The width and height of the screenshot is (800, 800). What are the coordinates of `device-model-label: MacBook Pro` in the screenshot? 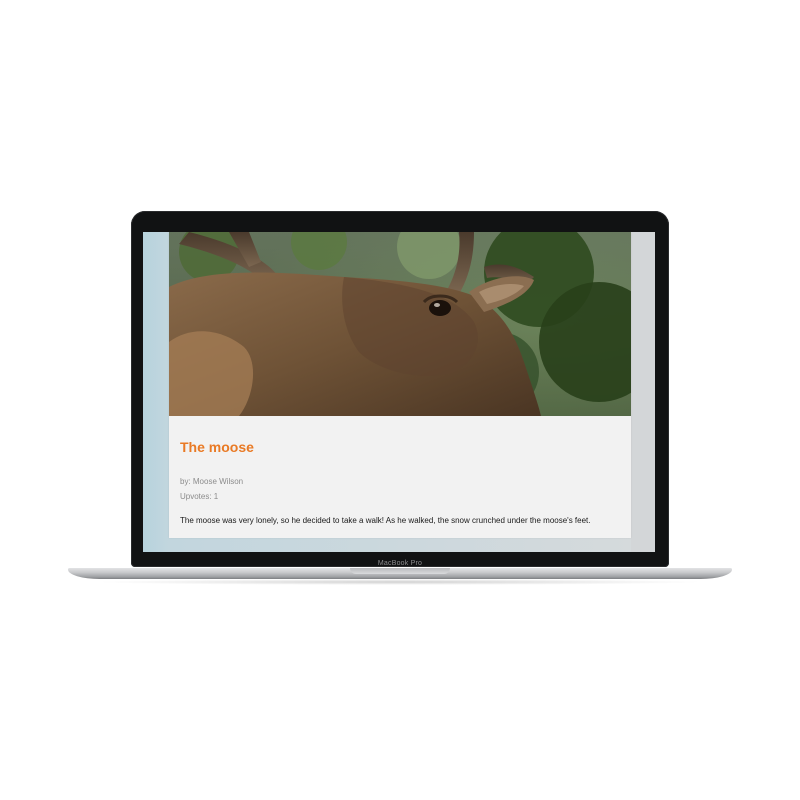 It's located at (400, 563).